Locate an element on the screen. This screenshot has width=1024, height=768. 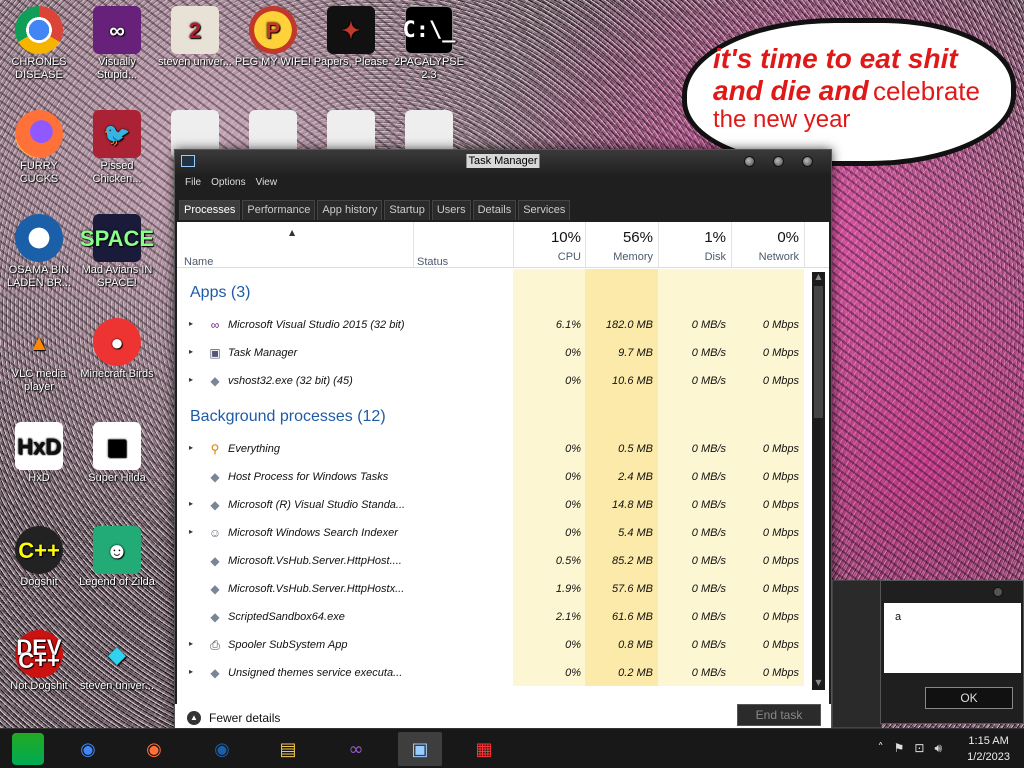
system-tray: ˄ ⚑ ⊡ 🔊︎ is located at coordinates (910, 748).